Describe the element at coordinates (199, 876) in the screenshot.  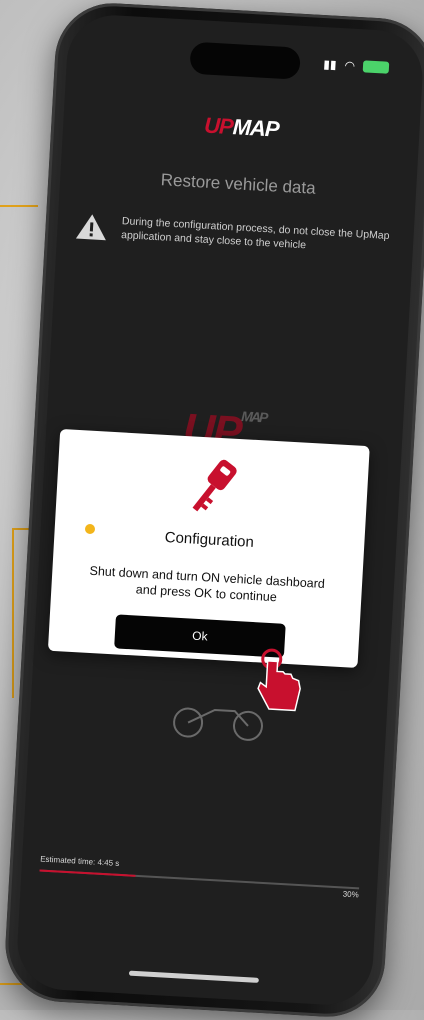
I see `progress-section: Estimated time: 4:45 s 30%` at that location.